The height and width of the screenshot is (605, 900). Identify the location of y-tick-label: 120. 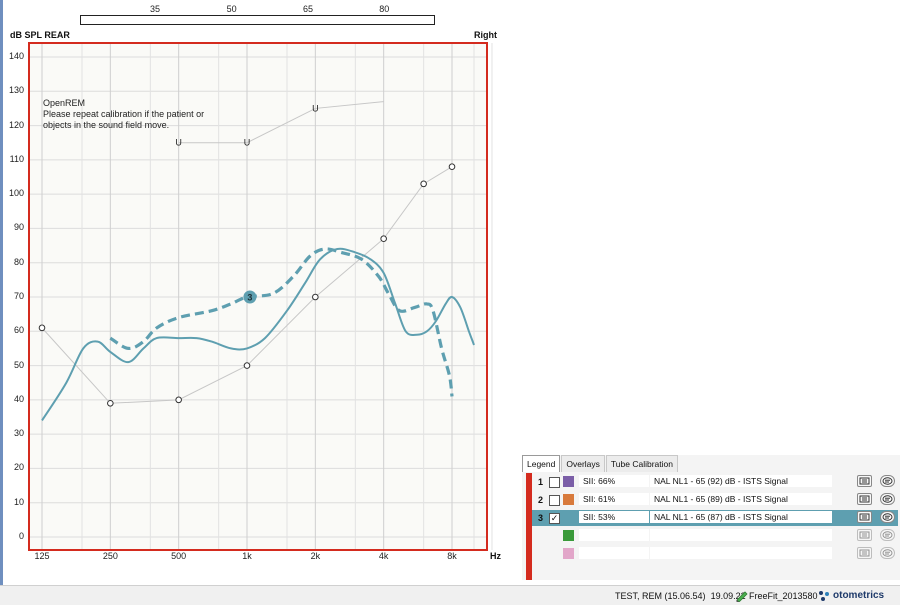
(16, 124).